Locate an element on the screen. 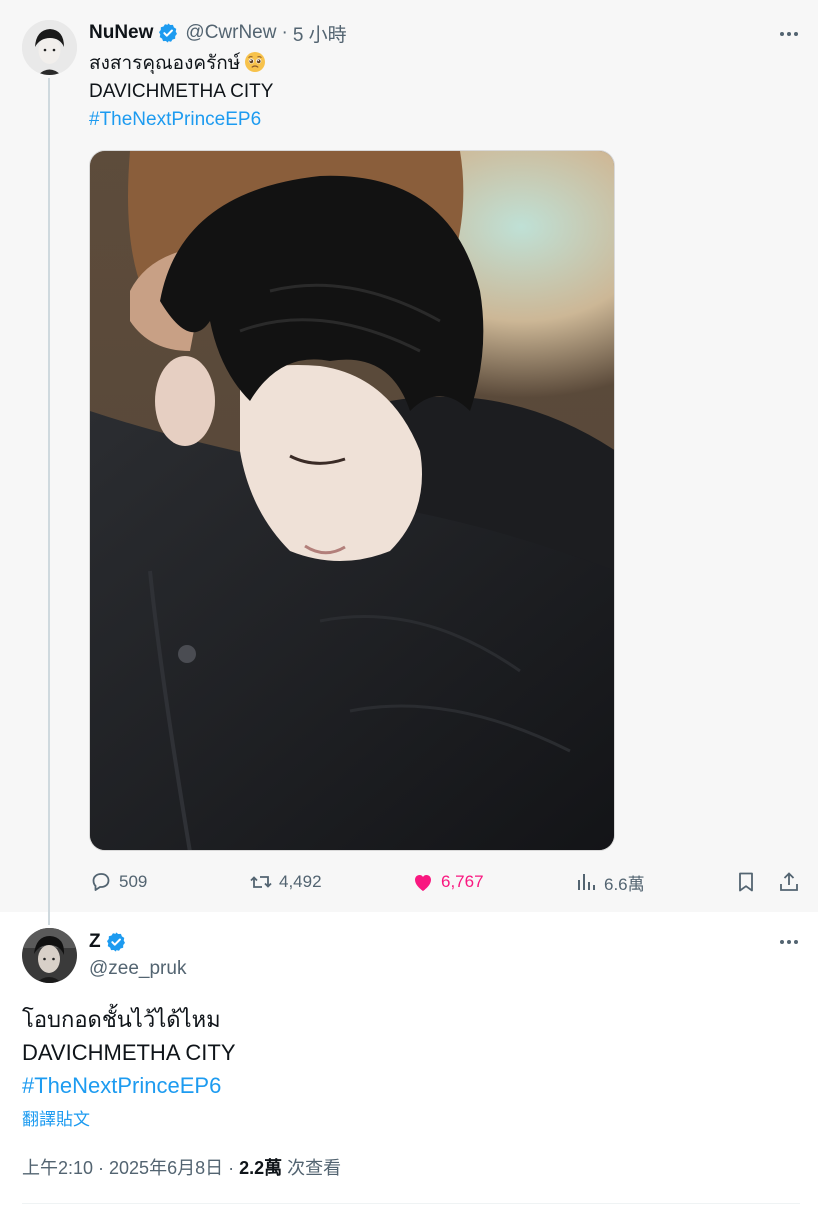 This screenshot has width=818, height=1215. main-author-name: Z is located at coordinates (95, 942).